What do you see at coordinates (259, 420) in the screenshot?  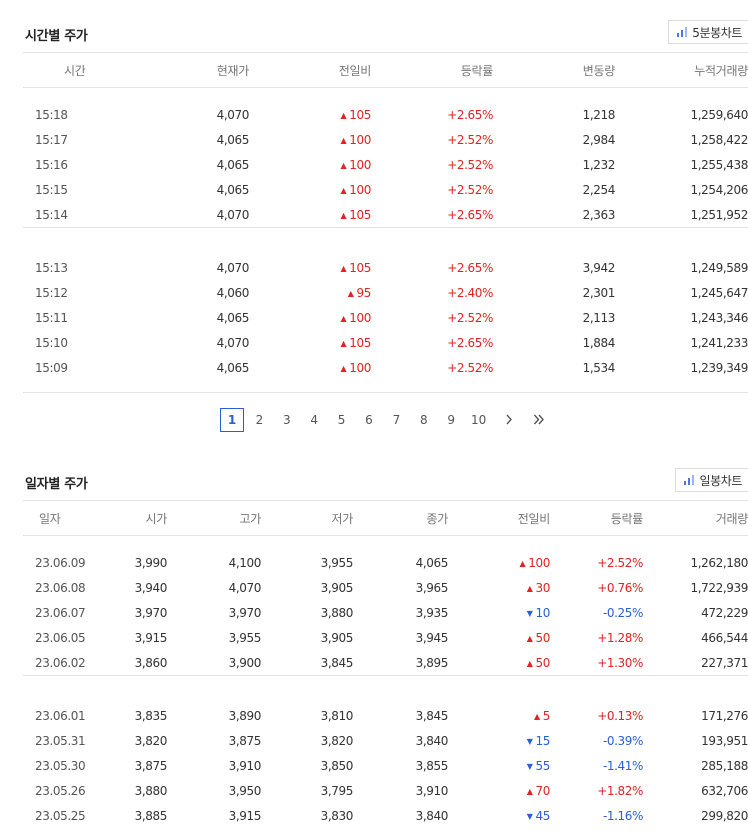 I see `page-2-button: 2` at bounding box center [259, 420].